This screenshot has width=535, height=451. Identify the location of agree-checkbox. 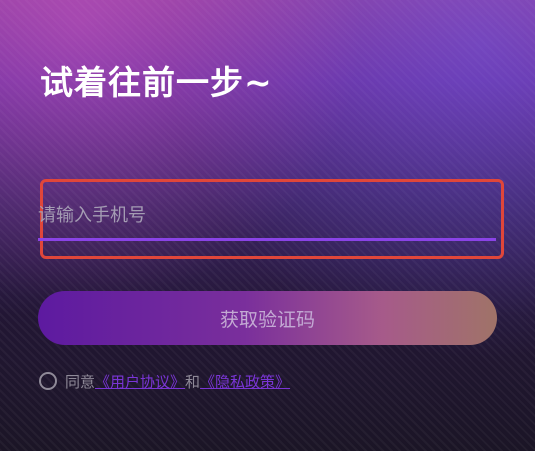
(48, 381).